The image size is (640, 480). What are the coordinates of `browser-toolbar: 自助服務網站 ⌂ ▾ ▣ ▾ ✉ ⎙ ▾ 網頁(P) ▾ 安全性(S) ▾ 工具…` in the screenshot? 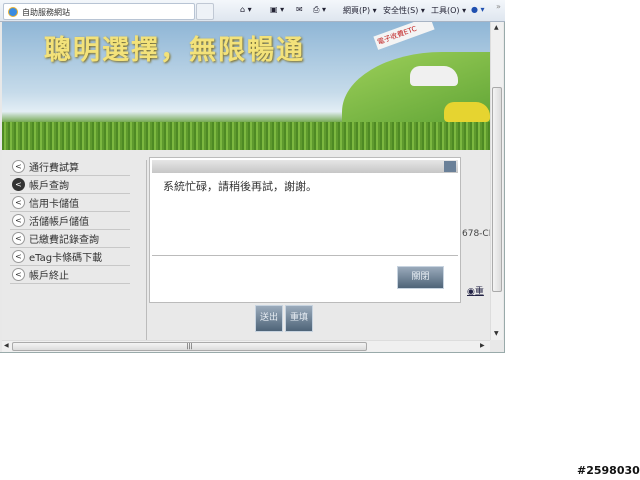 It's located at (252, 11).